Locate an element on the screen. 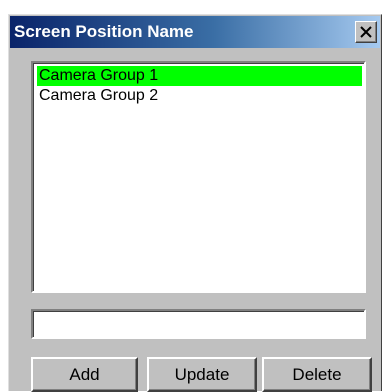  update-button: Update is located at coordinates (202, 374).